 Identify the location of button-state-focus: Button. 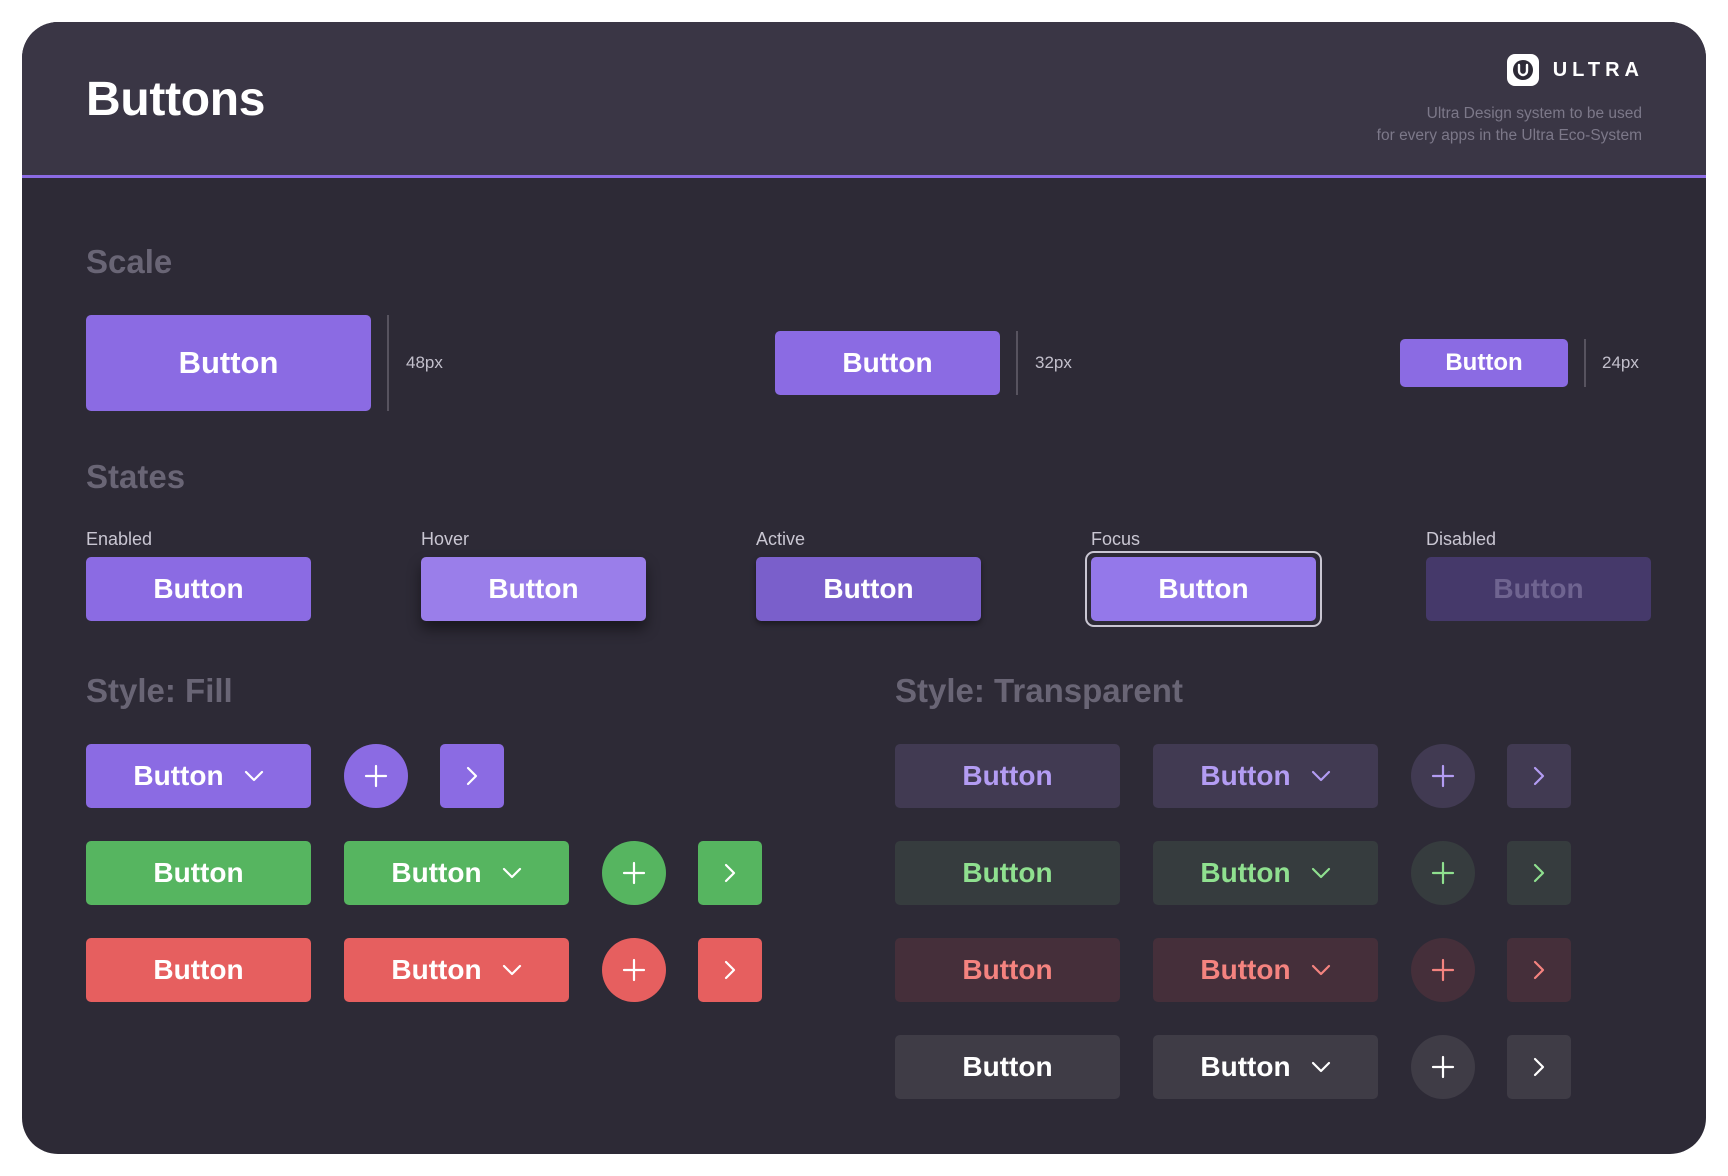
(1203, 589).